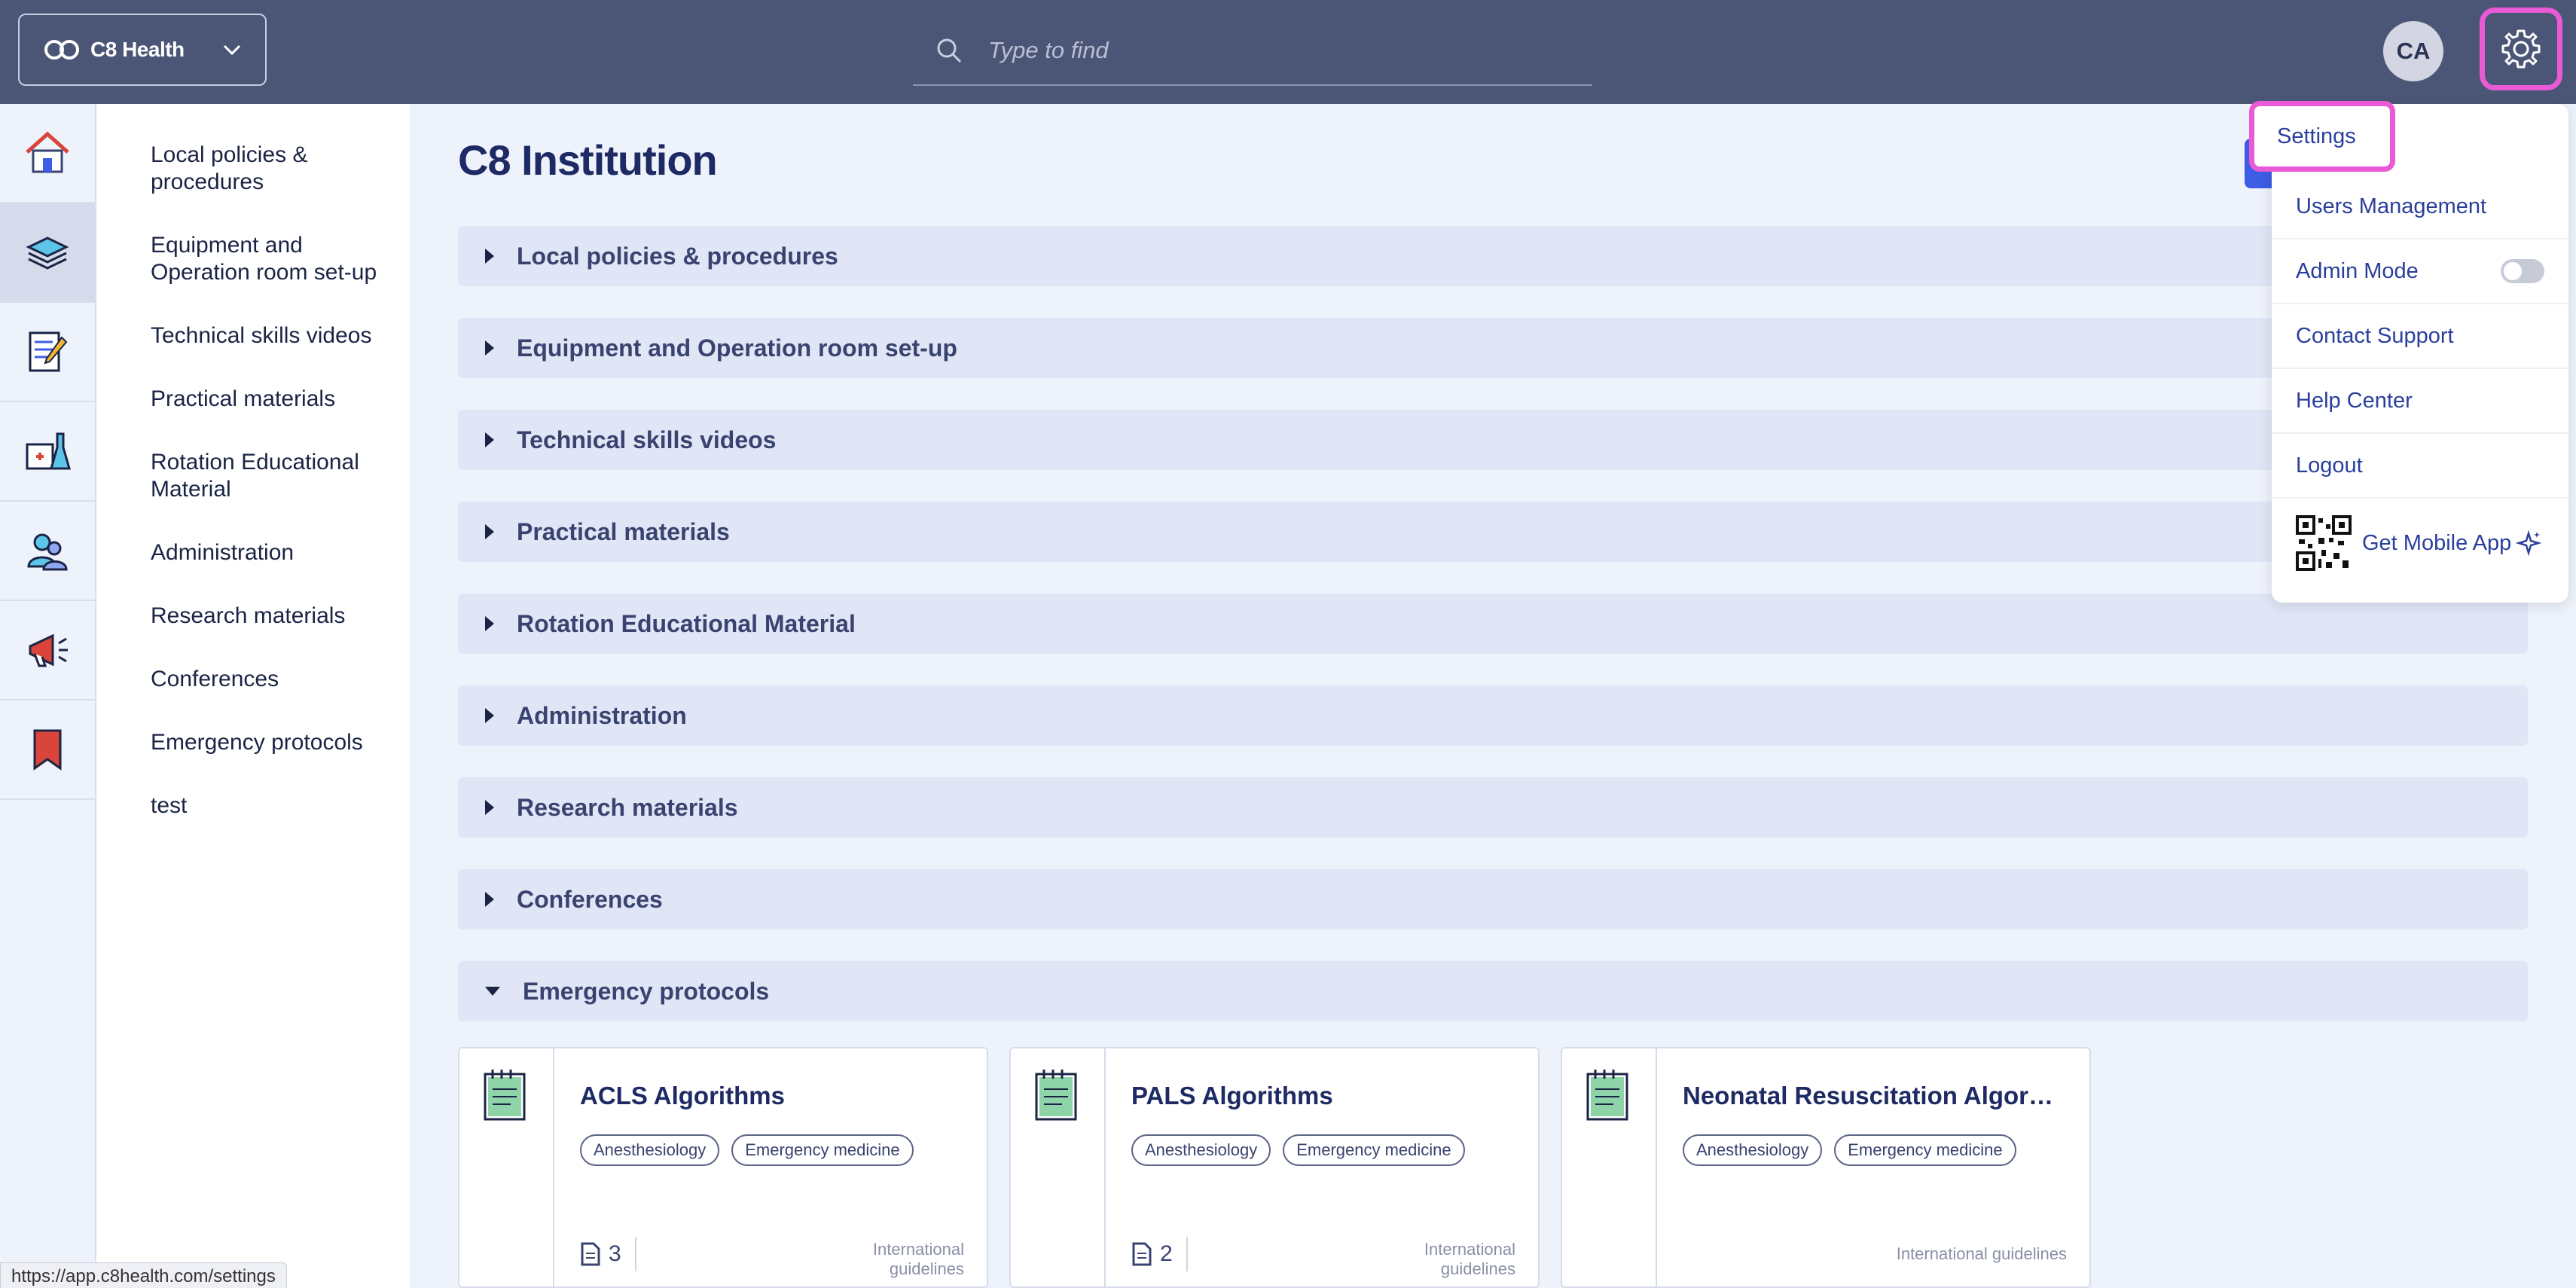 This screenshot has width=2576, height=1288. Describe the element at coordinates (1493, 348) in the screenshot. I see `accordion-equipment: Equipment and Operation room set-up` at that location.